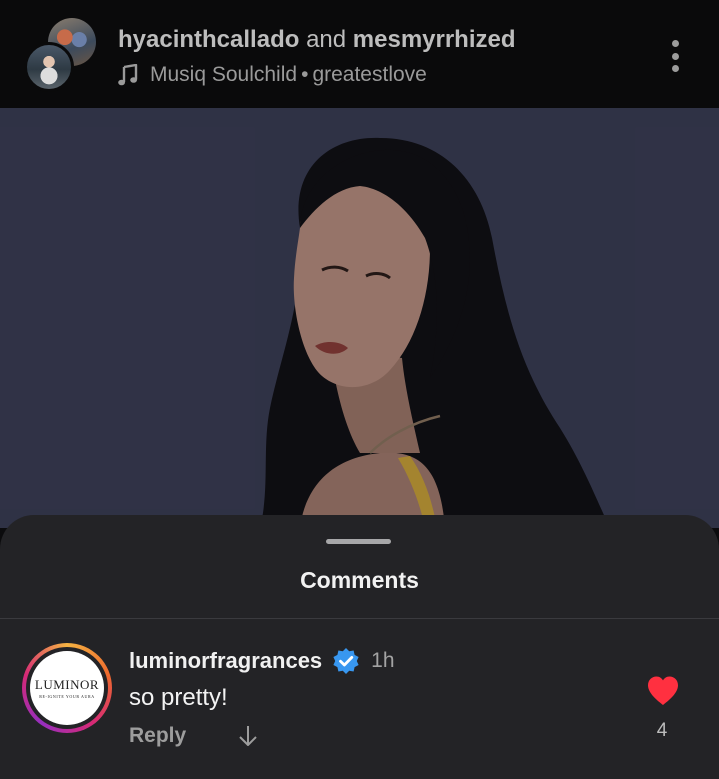 This screenshot has height=779, width=719. What do you see at coordinates (326, 39) in the screenshot?
I see `authors-conjunction: and` at bounding box center [326, 39].